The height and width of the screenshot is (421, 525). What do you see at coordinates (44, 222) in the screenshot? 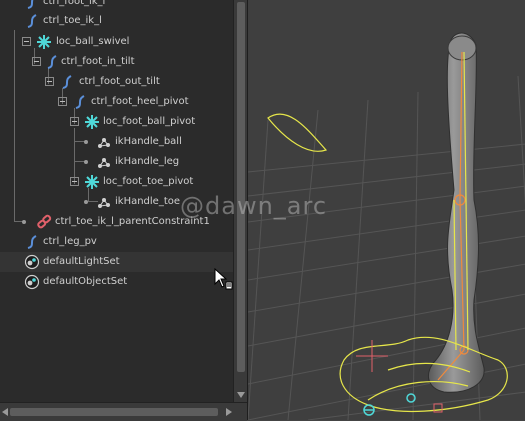
I see `constraint-icon` at bounding box center [44, 222].